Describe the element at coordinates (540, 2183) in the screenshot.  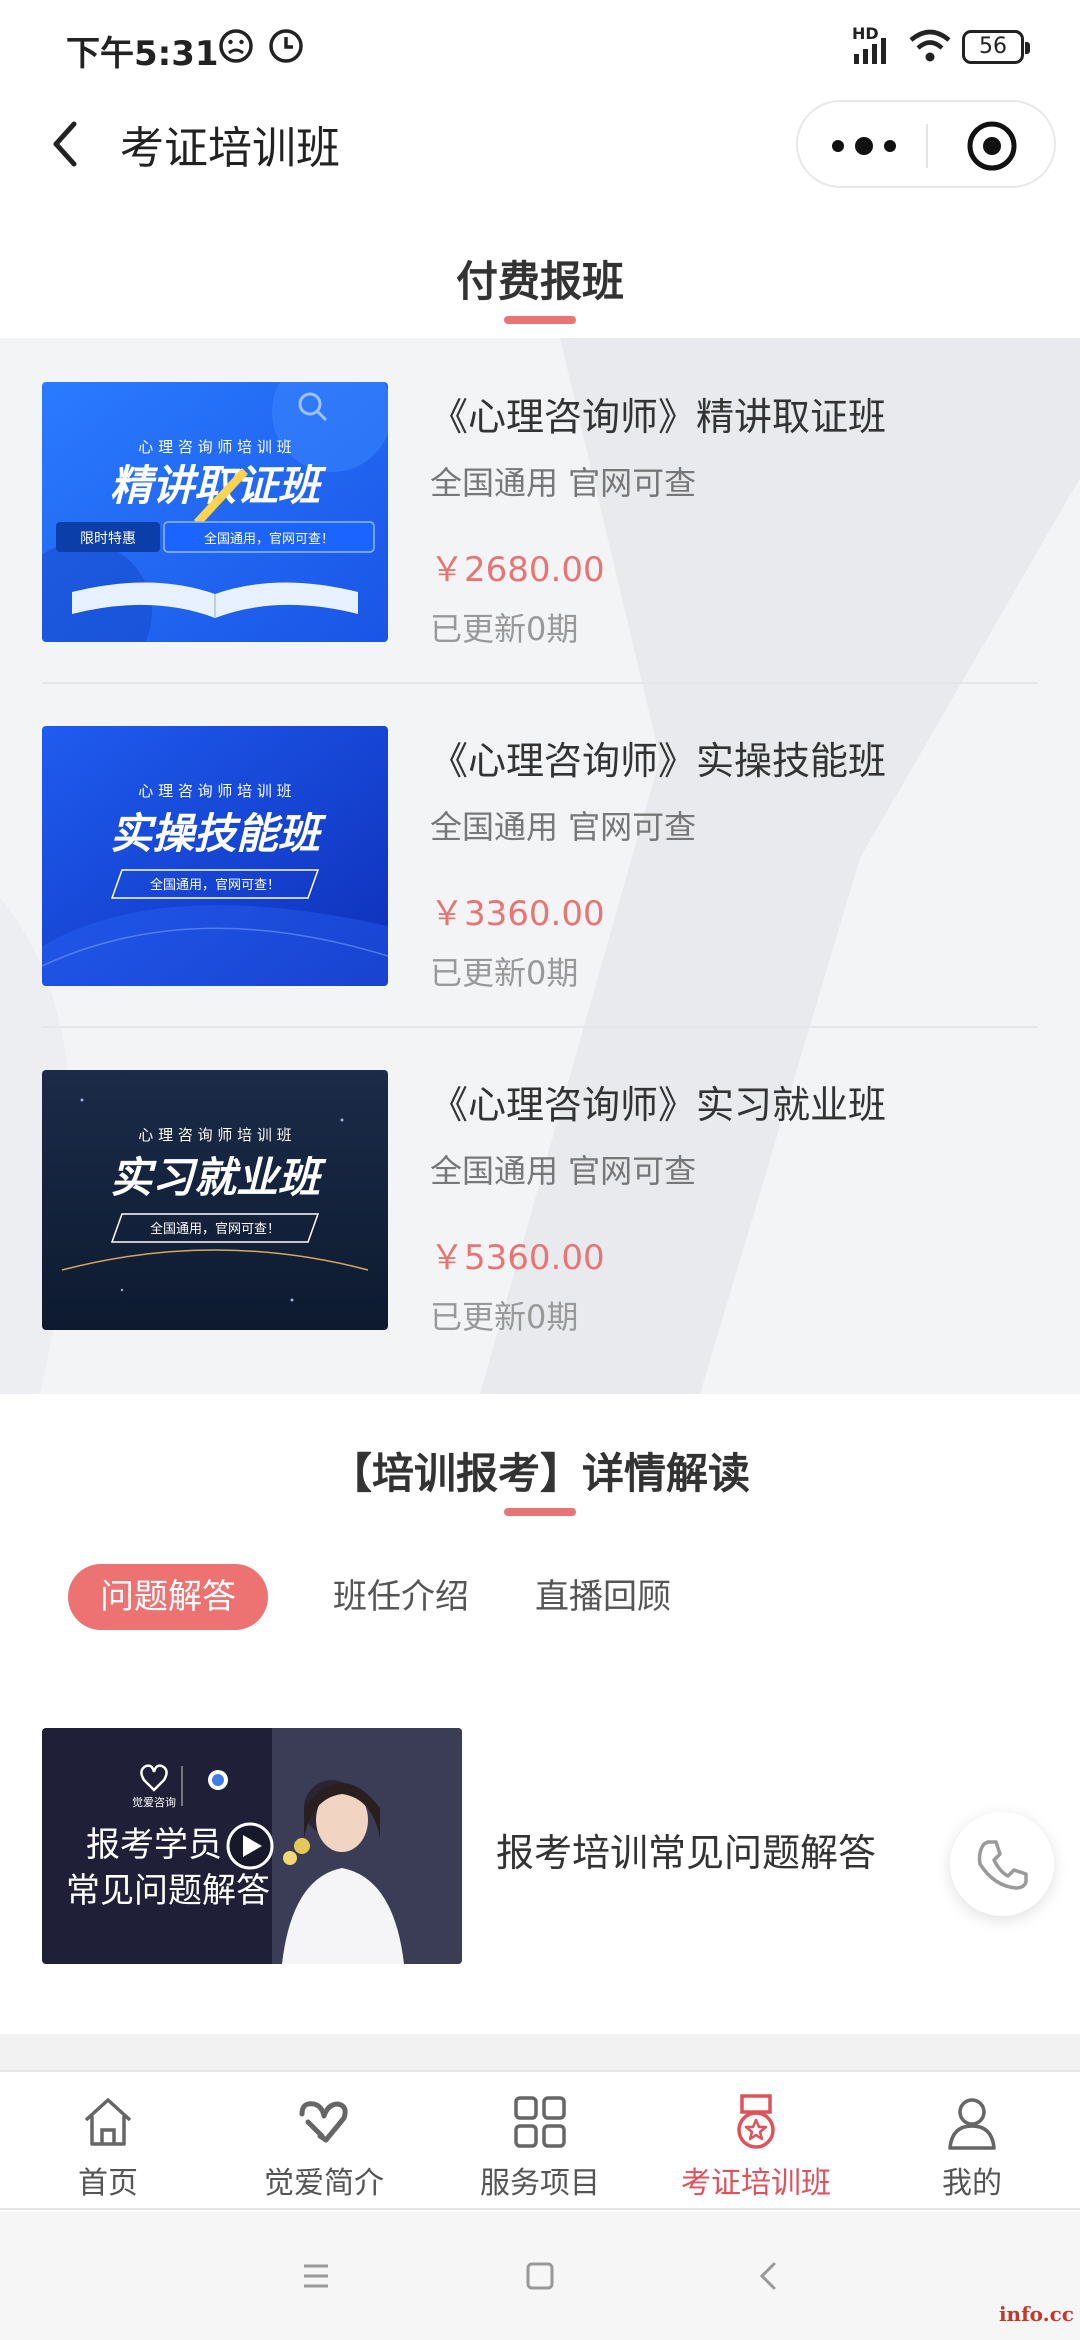
I see `tab-bar-label: 服务项目` at that location.